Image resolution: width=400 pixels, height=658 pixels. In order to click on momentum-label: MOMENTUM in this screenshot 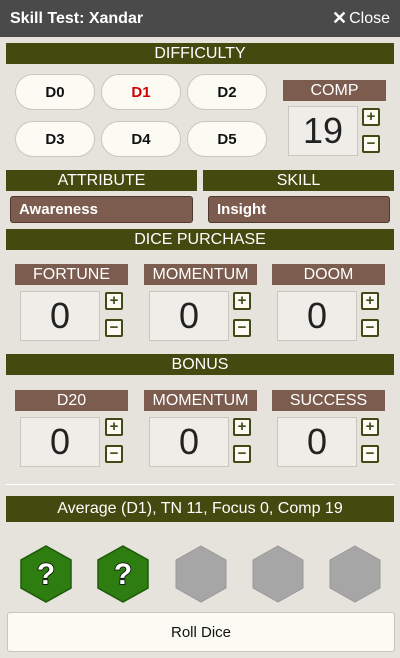, I will do `click(200, 274)`.